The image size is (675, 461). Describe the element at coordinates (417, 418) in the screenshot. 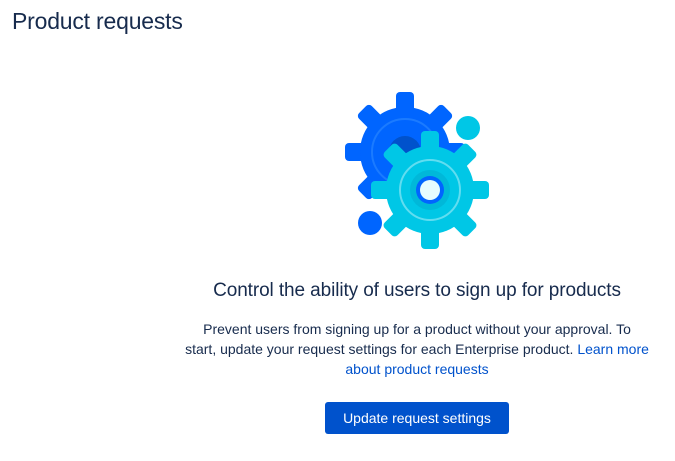

I see `update-request-settings-button: Update request settings` at that location.